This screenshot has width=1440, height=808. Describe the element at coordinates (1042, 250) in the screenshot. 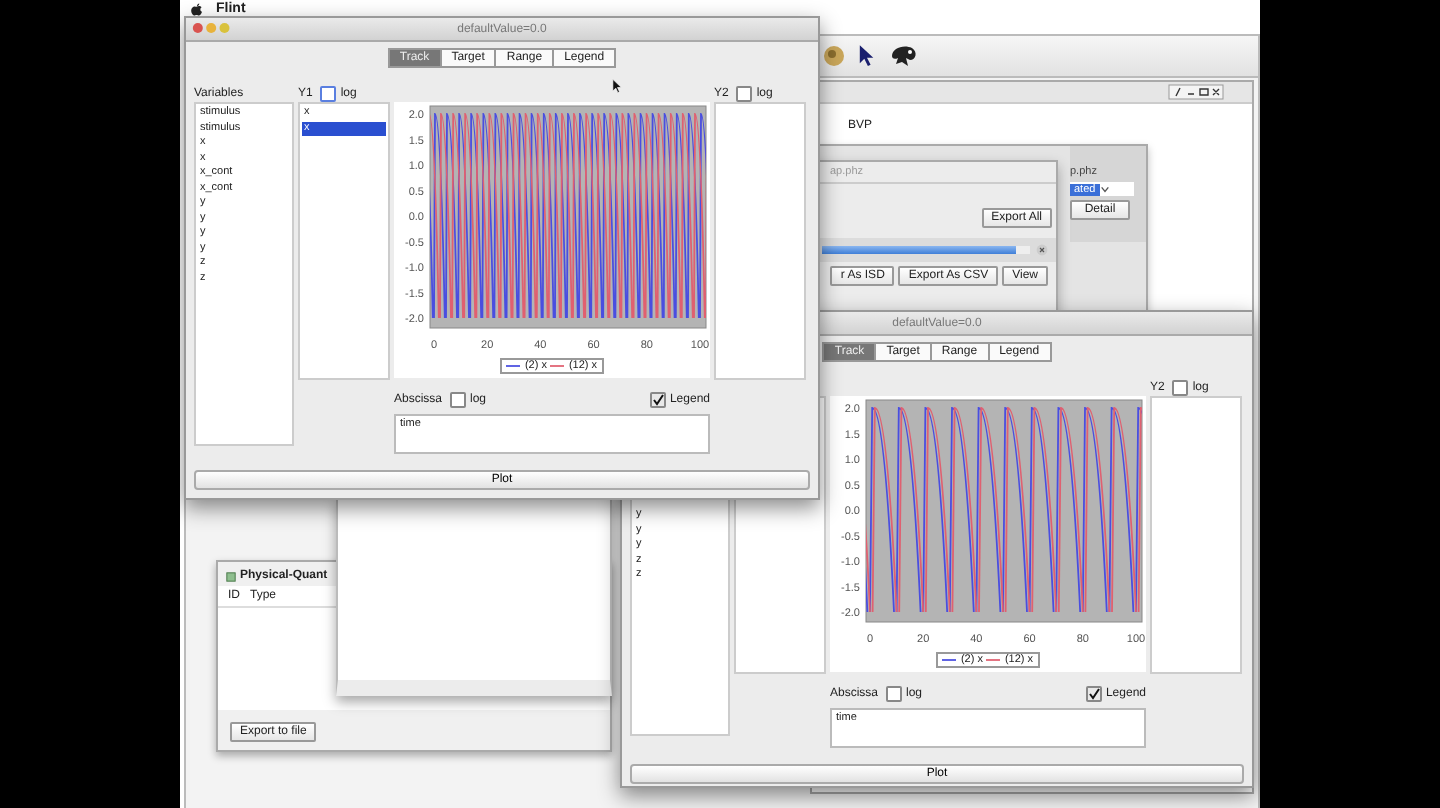

I see `cancel-icon` at that location.